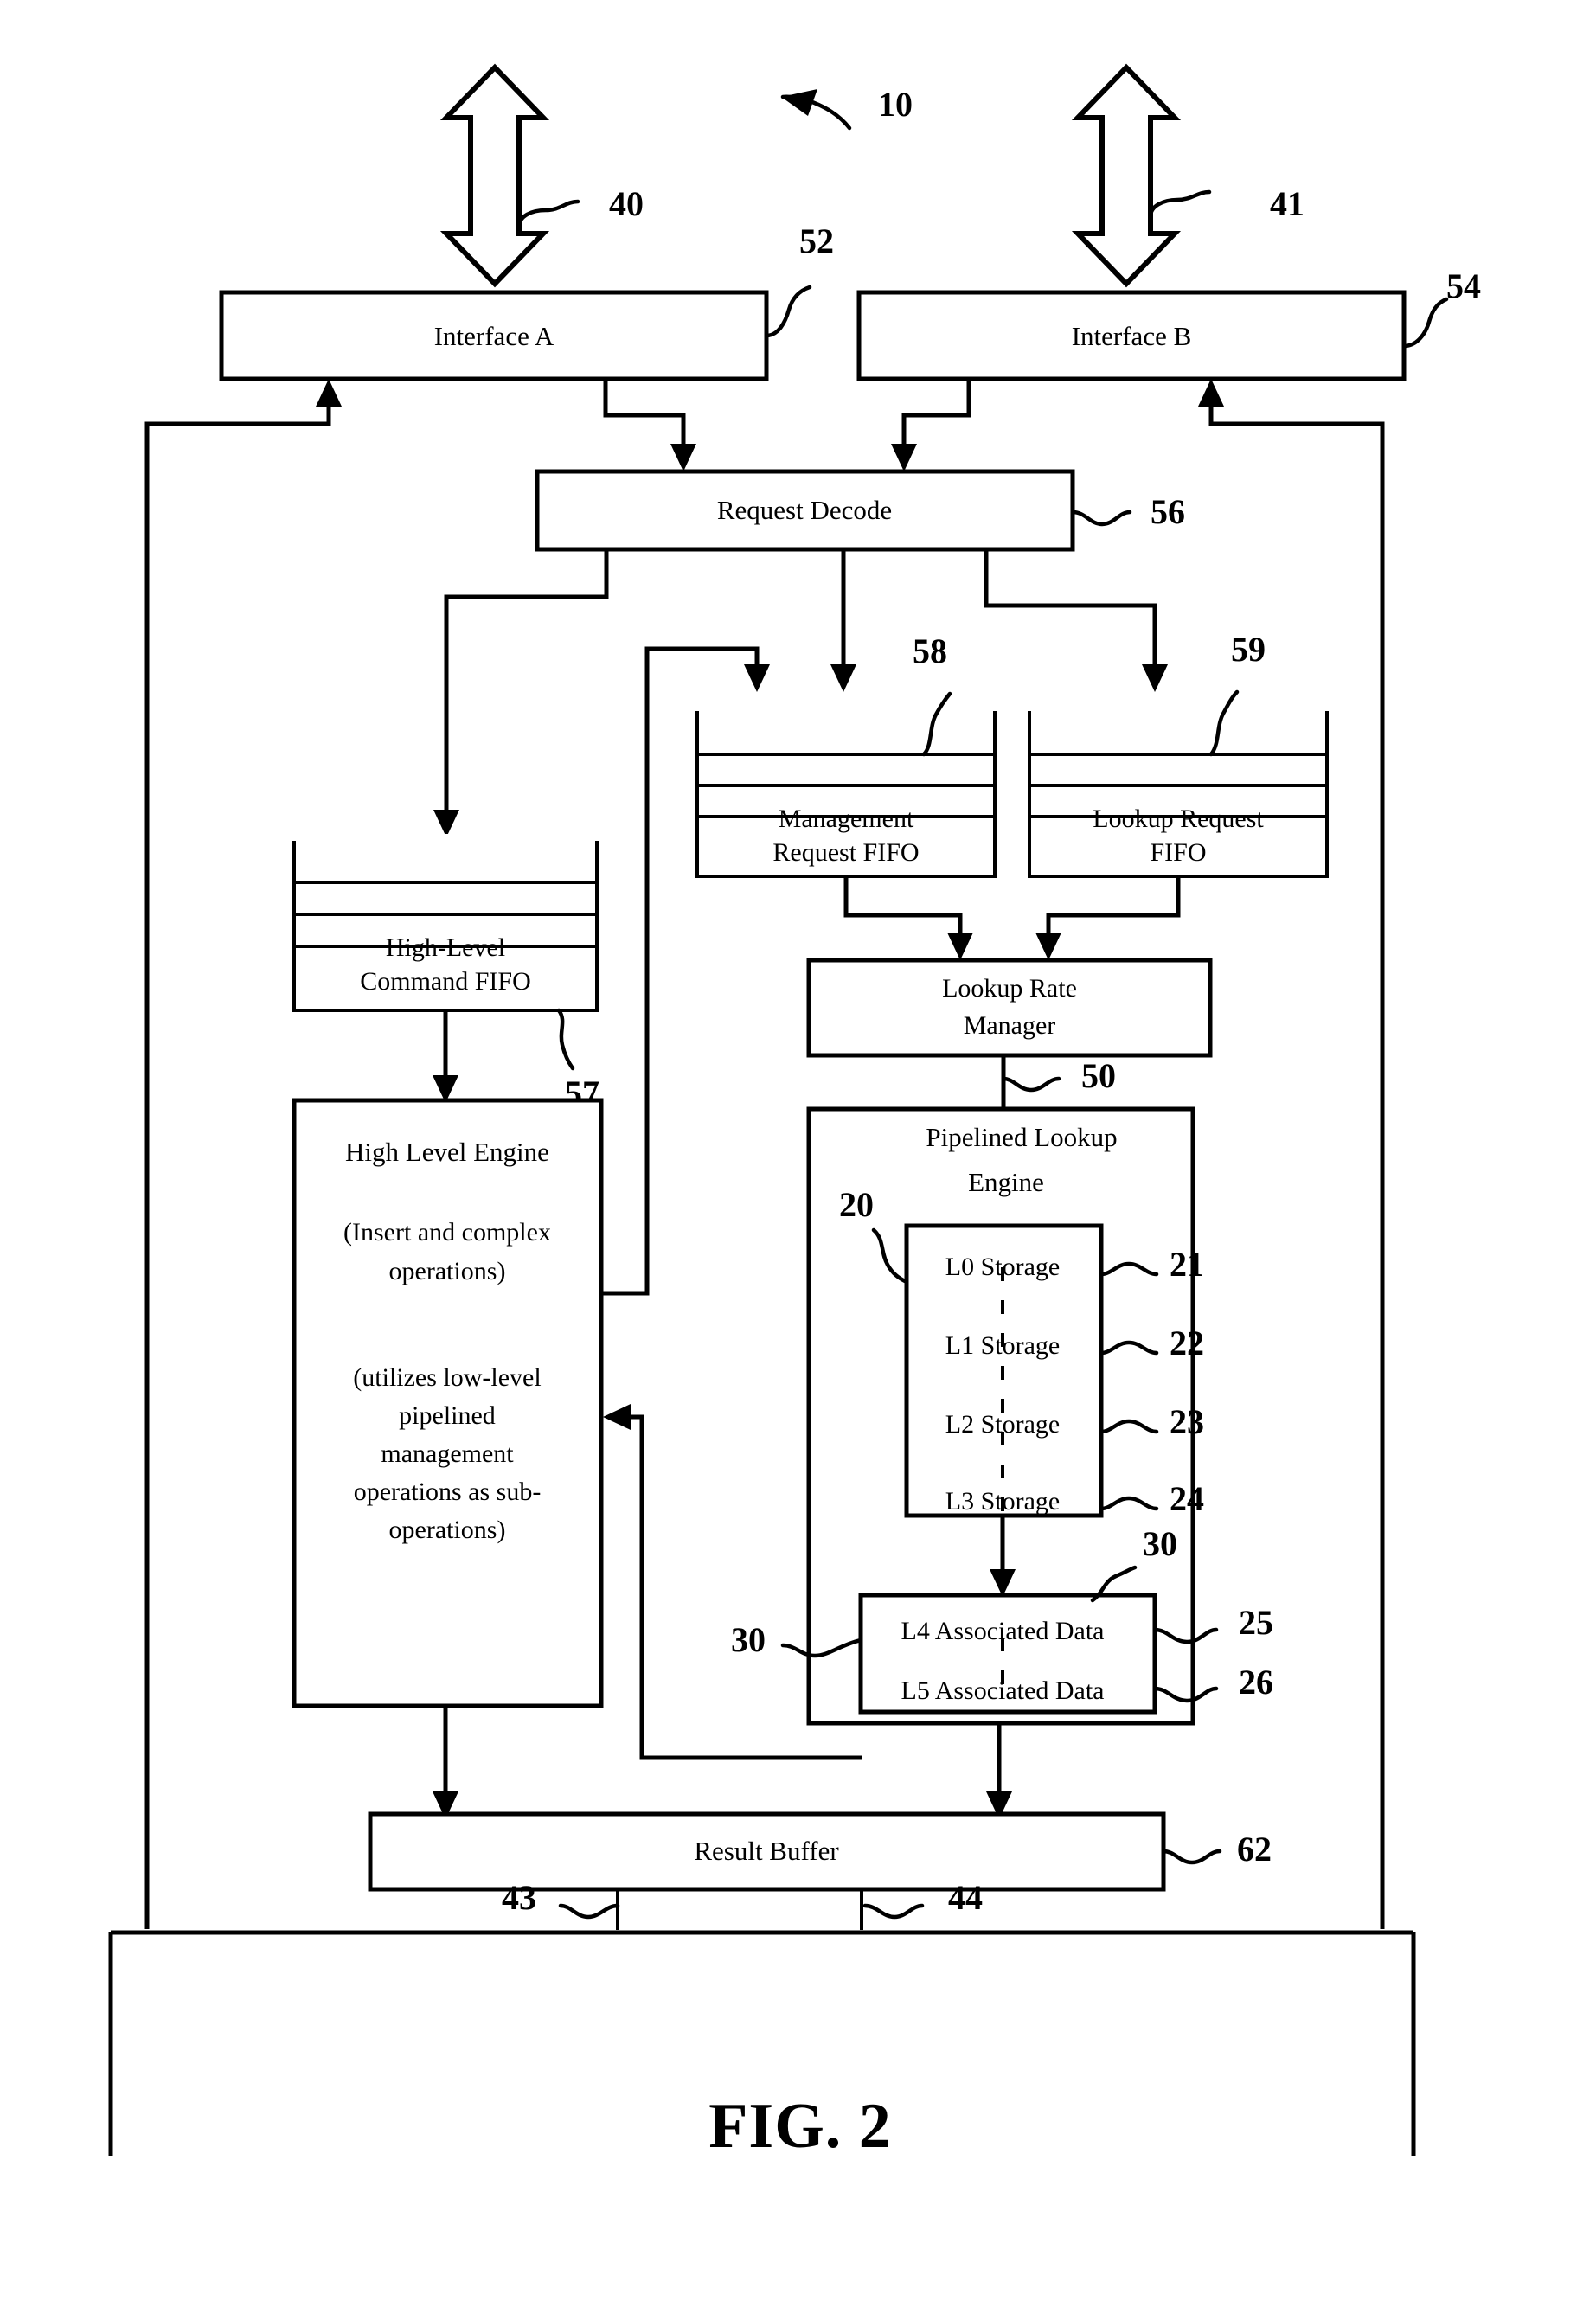 Image resolution: width=1596 pixels, height=2301 pixels. What do you see at coordinates (930, 650) in the screenshot?
I see `ref-58: 58` at bounding box center [930, 650].